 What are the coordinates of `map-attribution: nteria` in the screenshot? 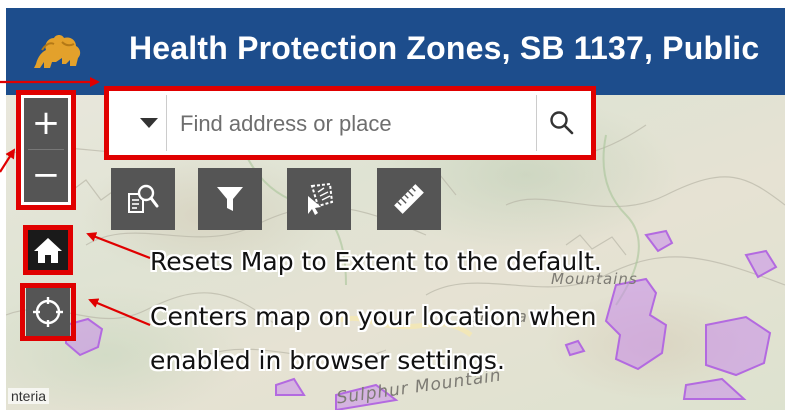 It's located at (29, 396).